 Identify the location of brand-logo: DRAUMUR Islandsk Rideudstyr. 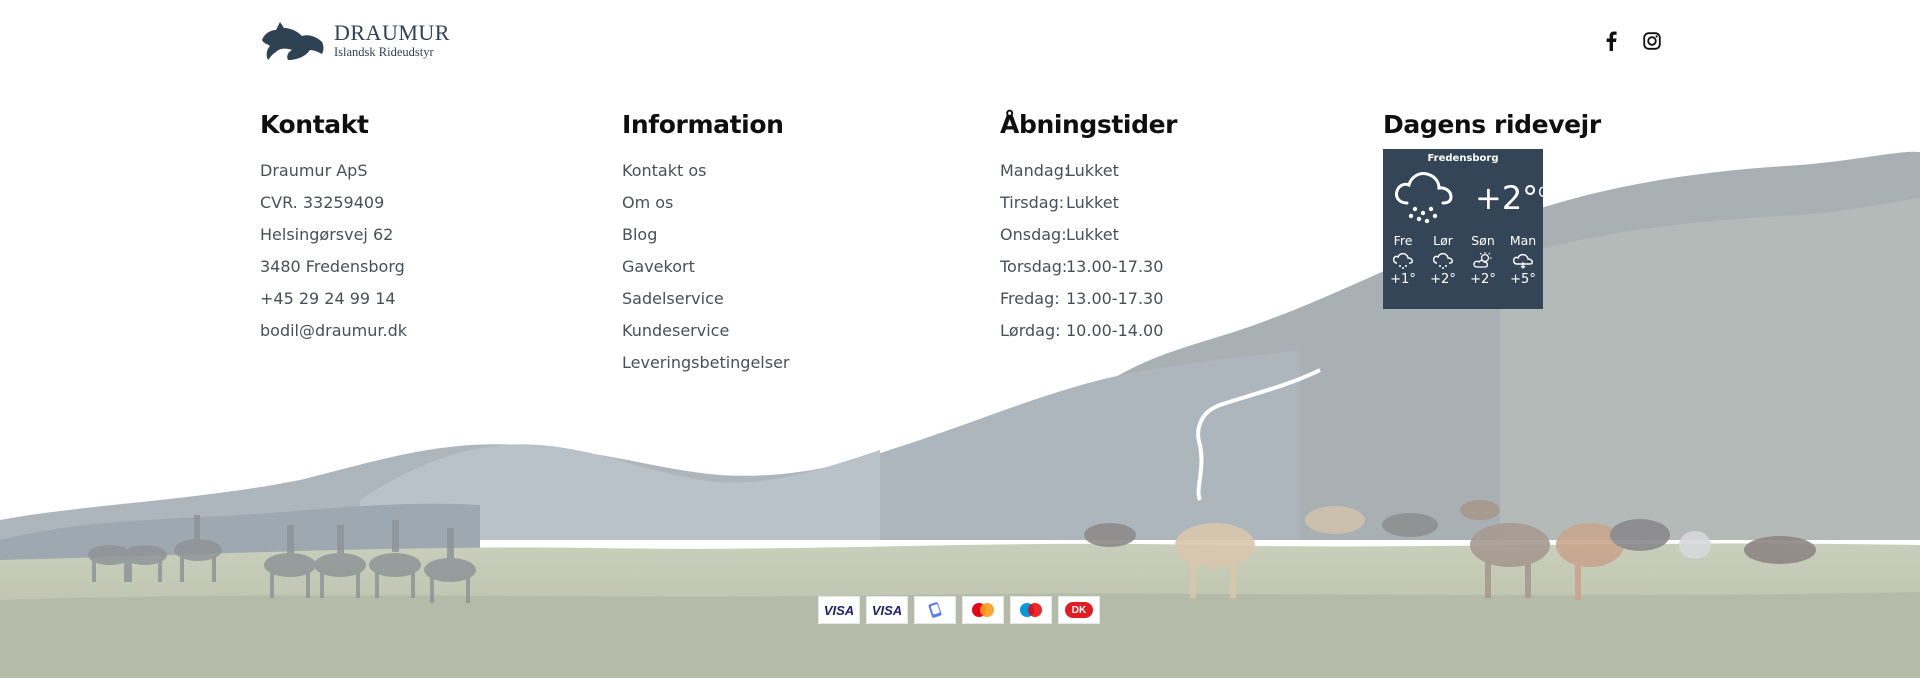
(353, 40).